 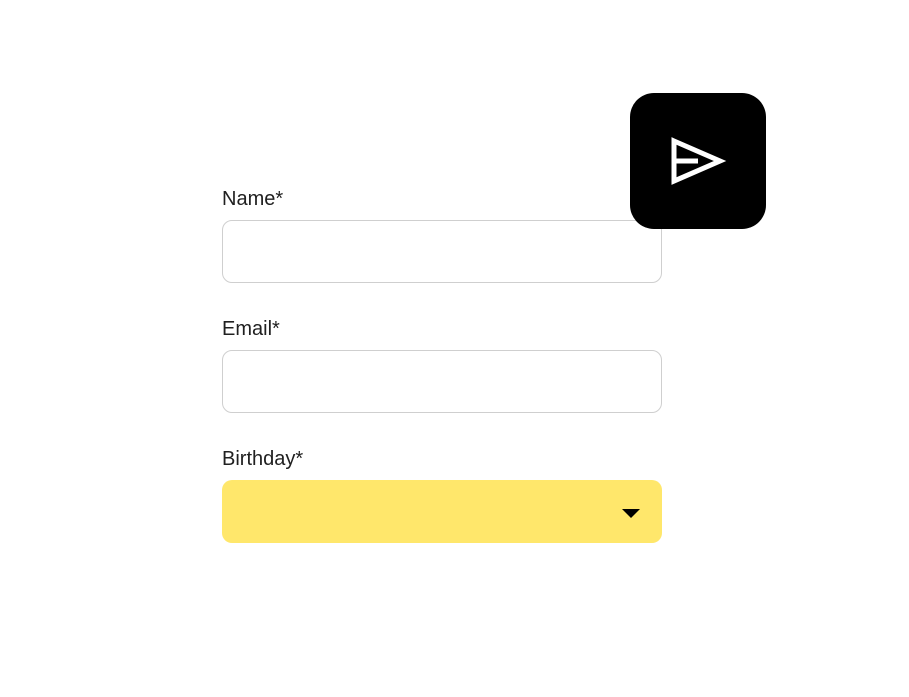 What do you see at coordinates (263, 459) in the screenshot?
I see `birthday-label: Birthday*` at bounding box center [263, 459].